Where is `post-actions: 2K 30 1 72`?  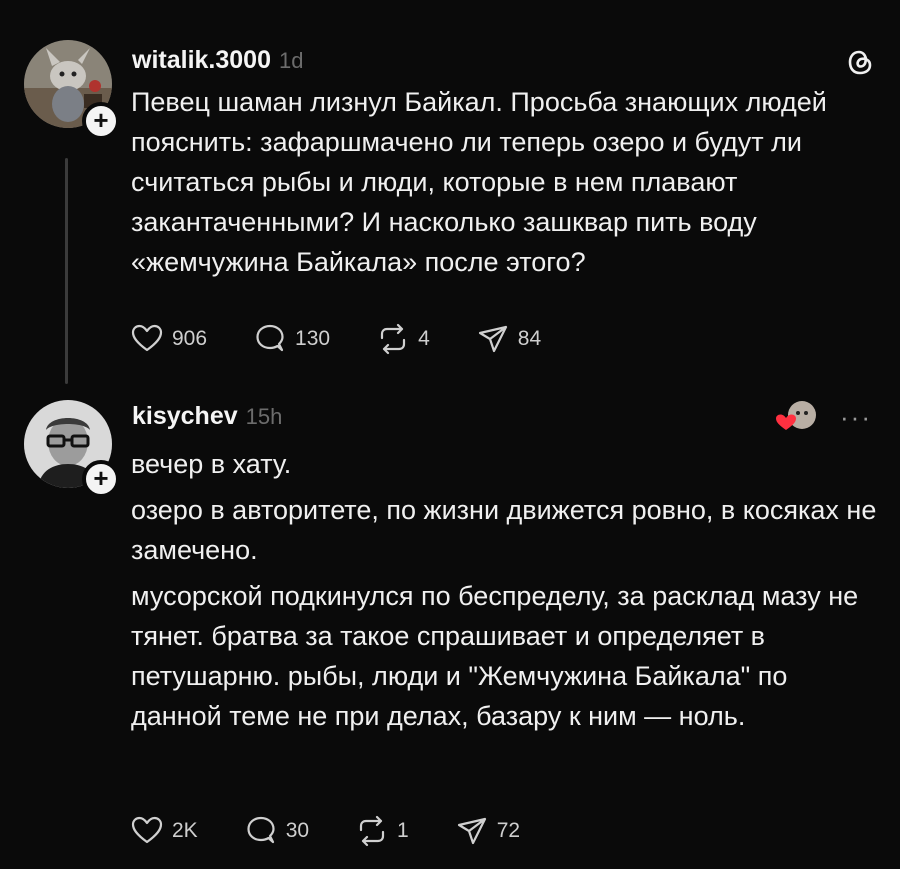
post-actions: 2K 30 1 72 is located at coordinates (348, 831).